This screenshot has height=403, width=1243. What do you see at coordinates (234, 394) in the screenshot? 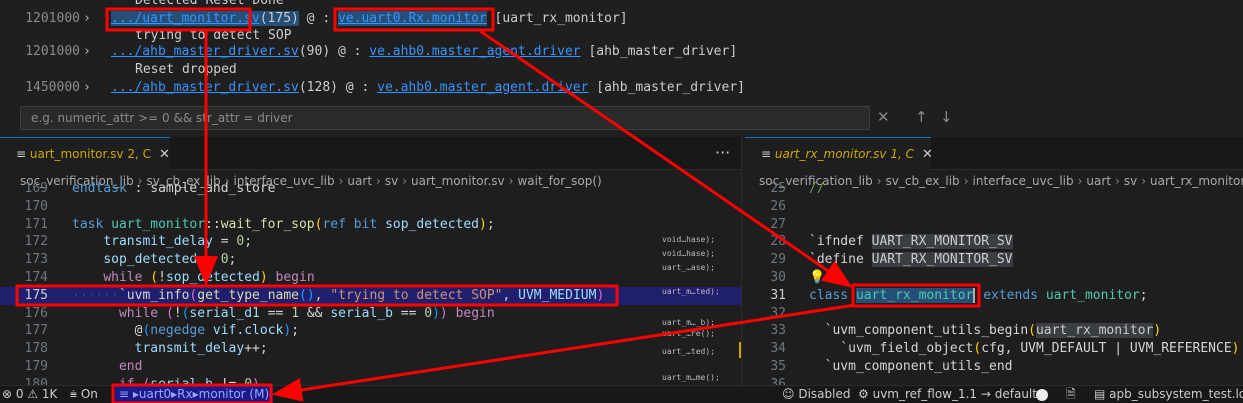
I see `hierarchy-item: monitor (M)` at bounding box center [234, 394].